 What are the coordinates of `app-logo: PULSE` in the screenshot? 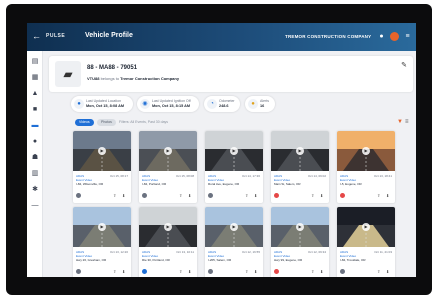 It's located at (56, 36).